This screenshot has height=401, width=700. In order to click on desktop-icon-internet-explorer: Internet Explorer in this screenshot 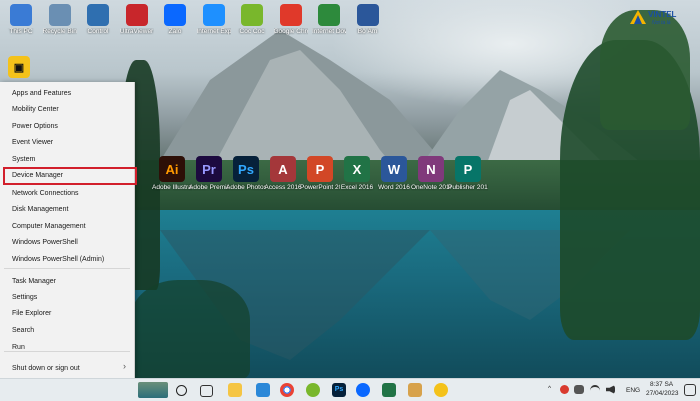, I will do `click(214, 27)`.